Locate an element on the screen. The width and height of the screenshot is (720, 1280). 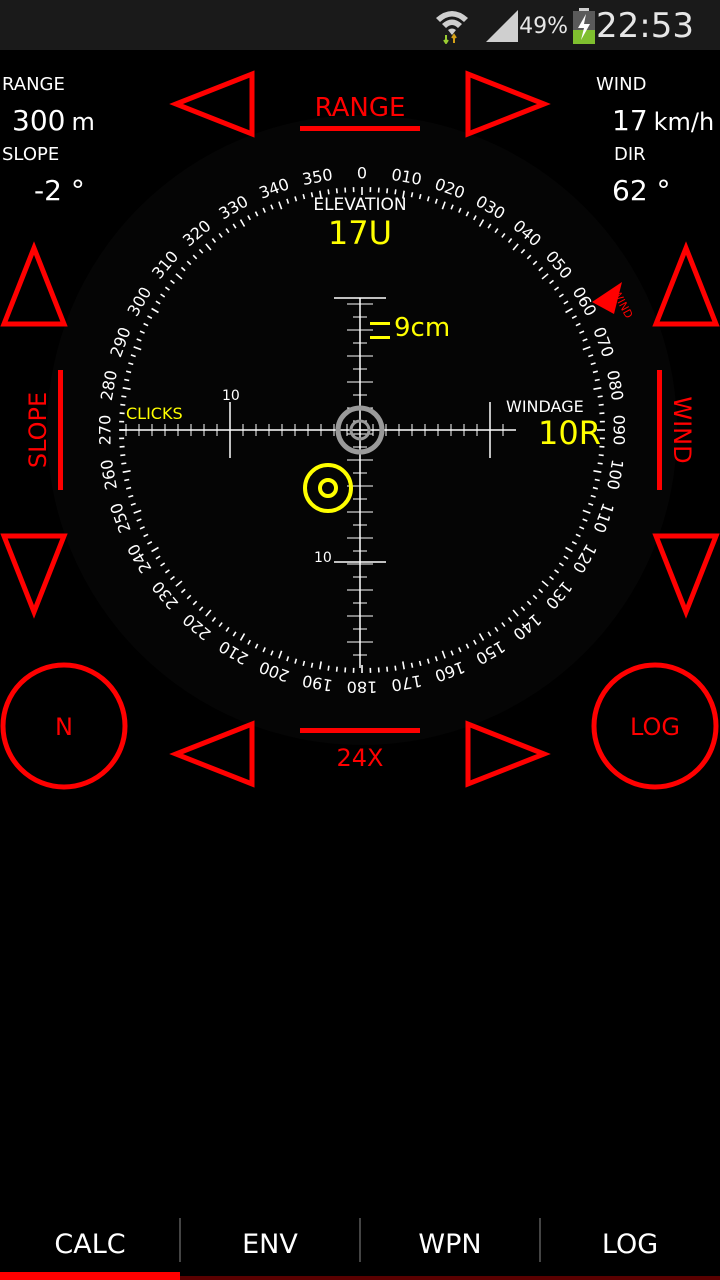
group-size-value: 9cm is located at coordinates (422, 328).